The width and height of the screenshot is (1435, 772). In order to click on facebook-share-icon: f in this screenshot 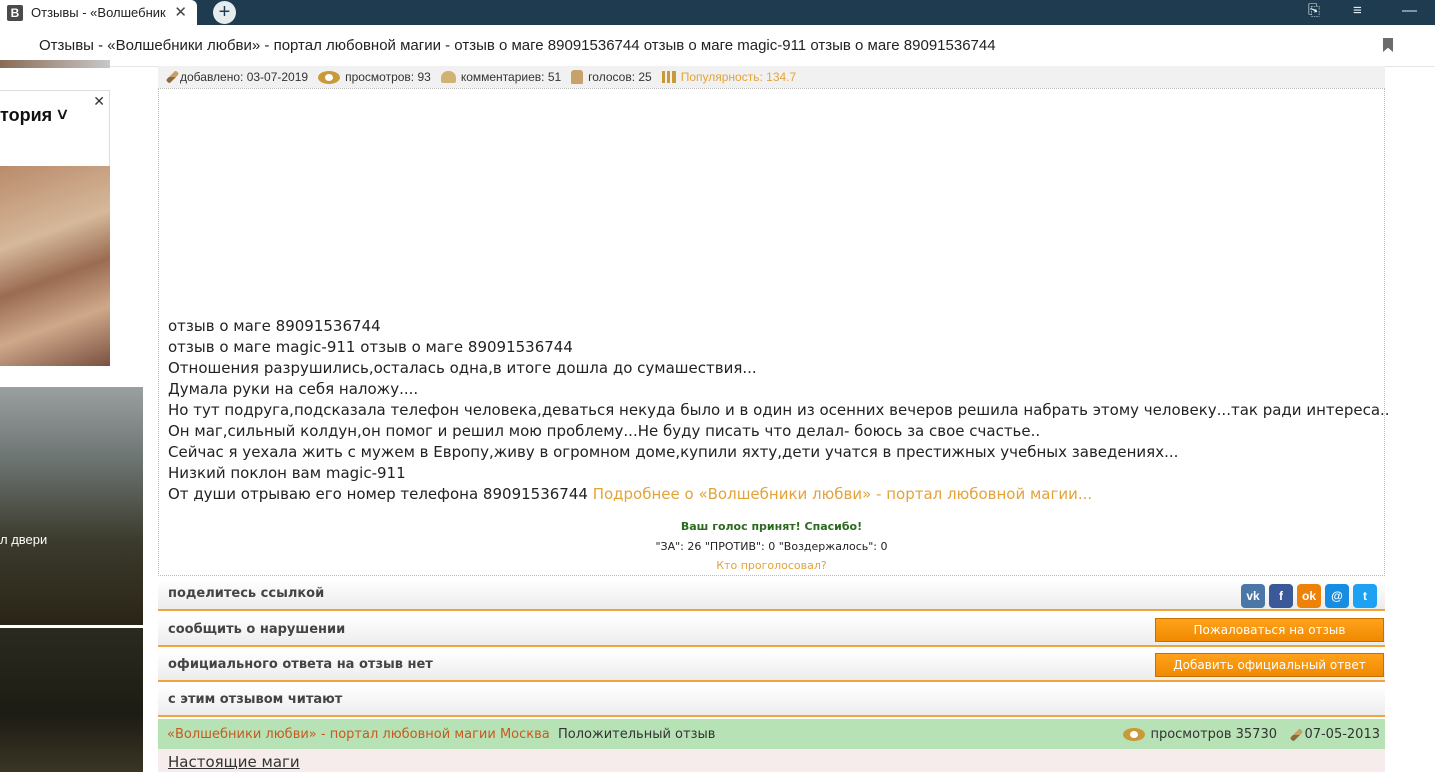, I will do `click(1281, 596)`.